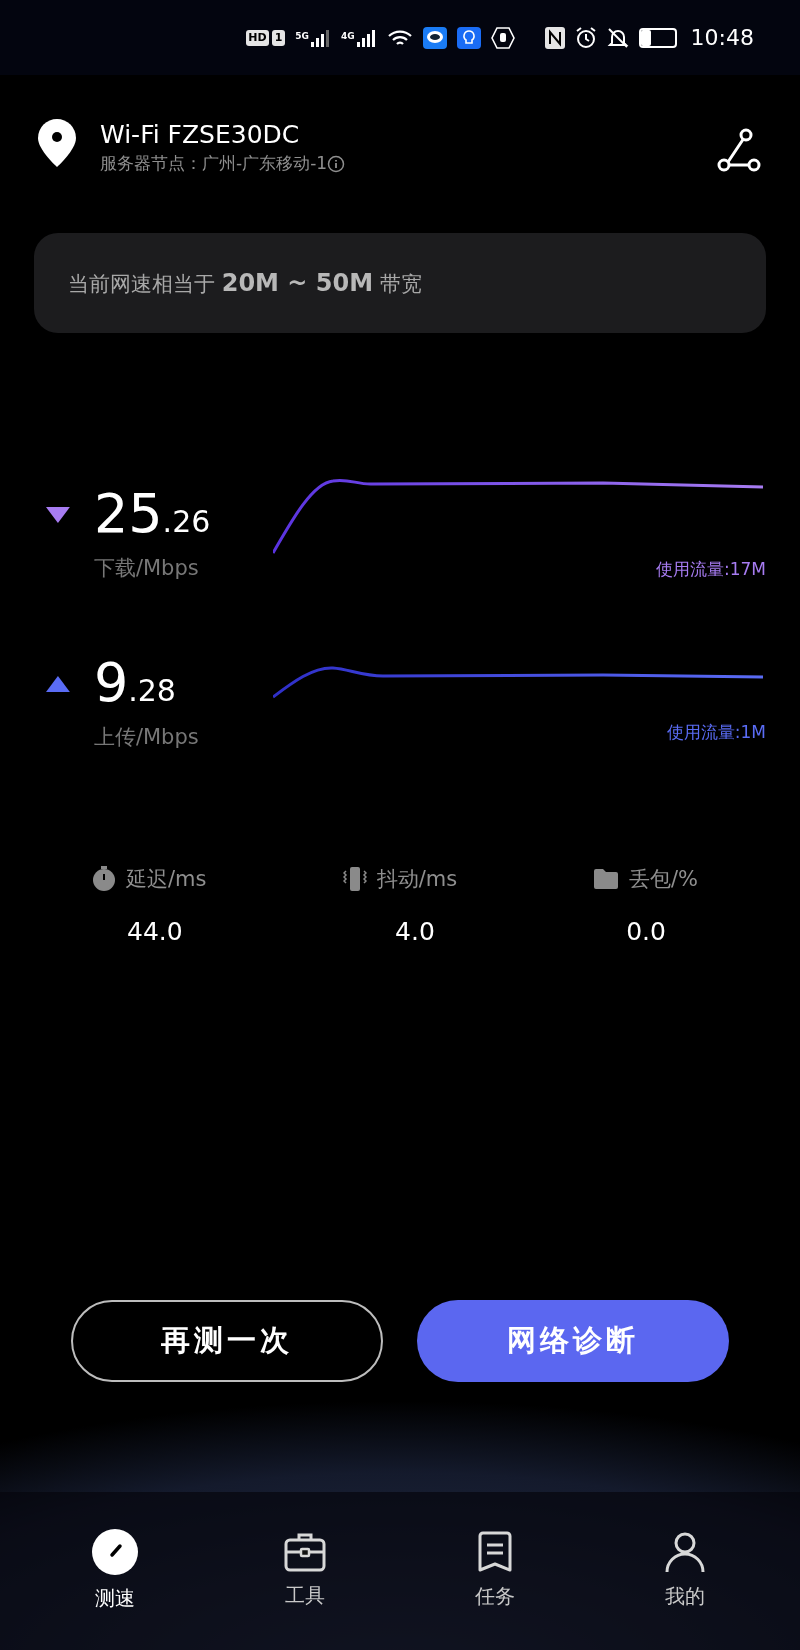 This screenshot has height=1650, width=800. I want to click on data-usage-text: 使用流量:17M, so click(710, 569).